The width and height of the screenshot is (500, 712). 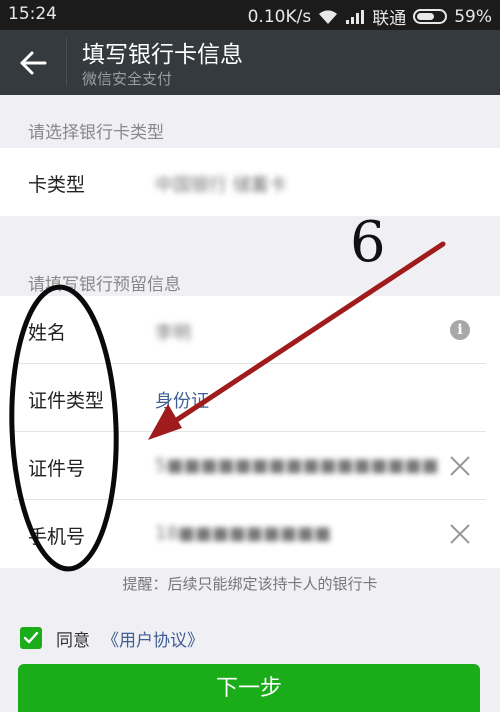 I want to click on battery-icon, so click(x=430, y=16).